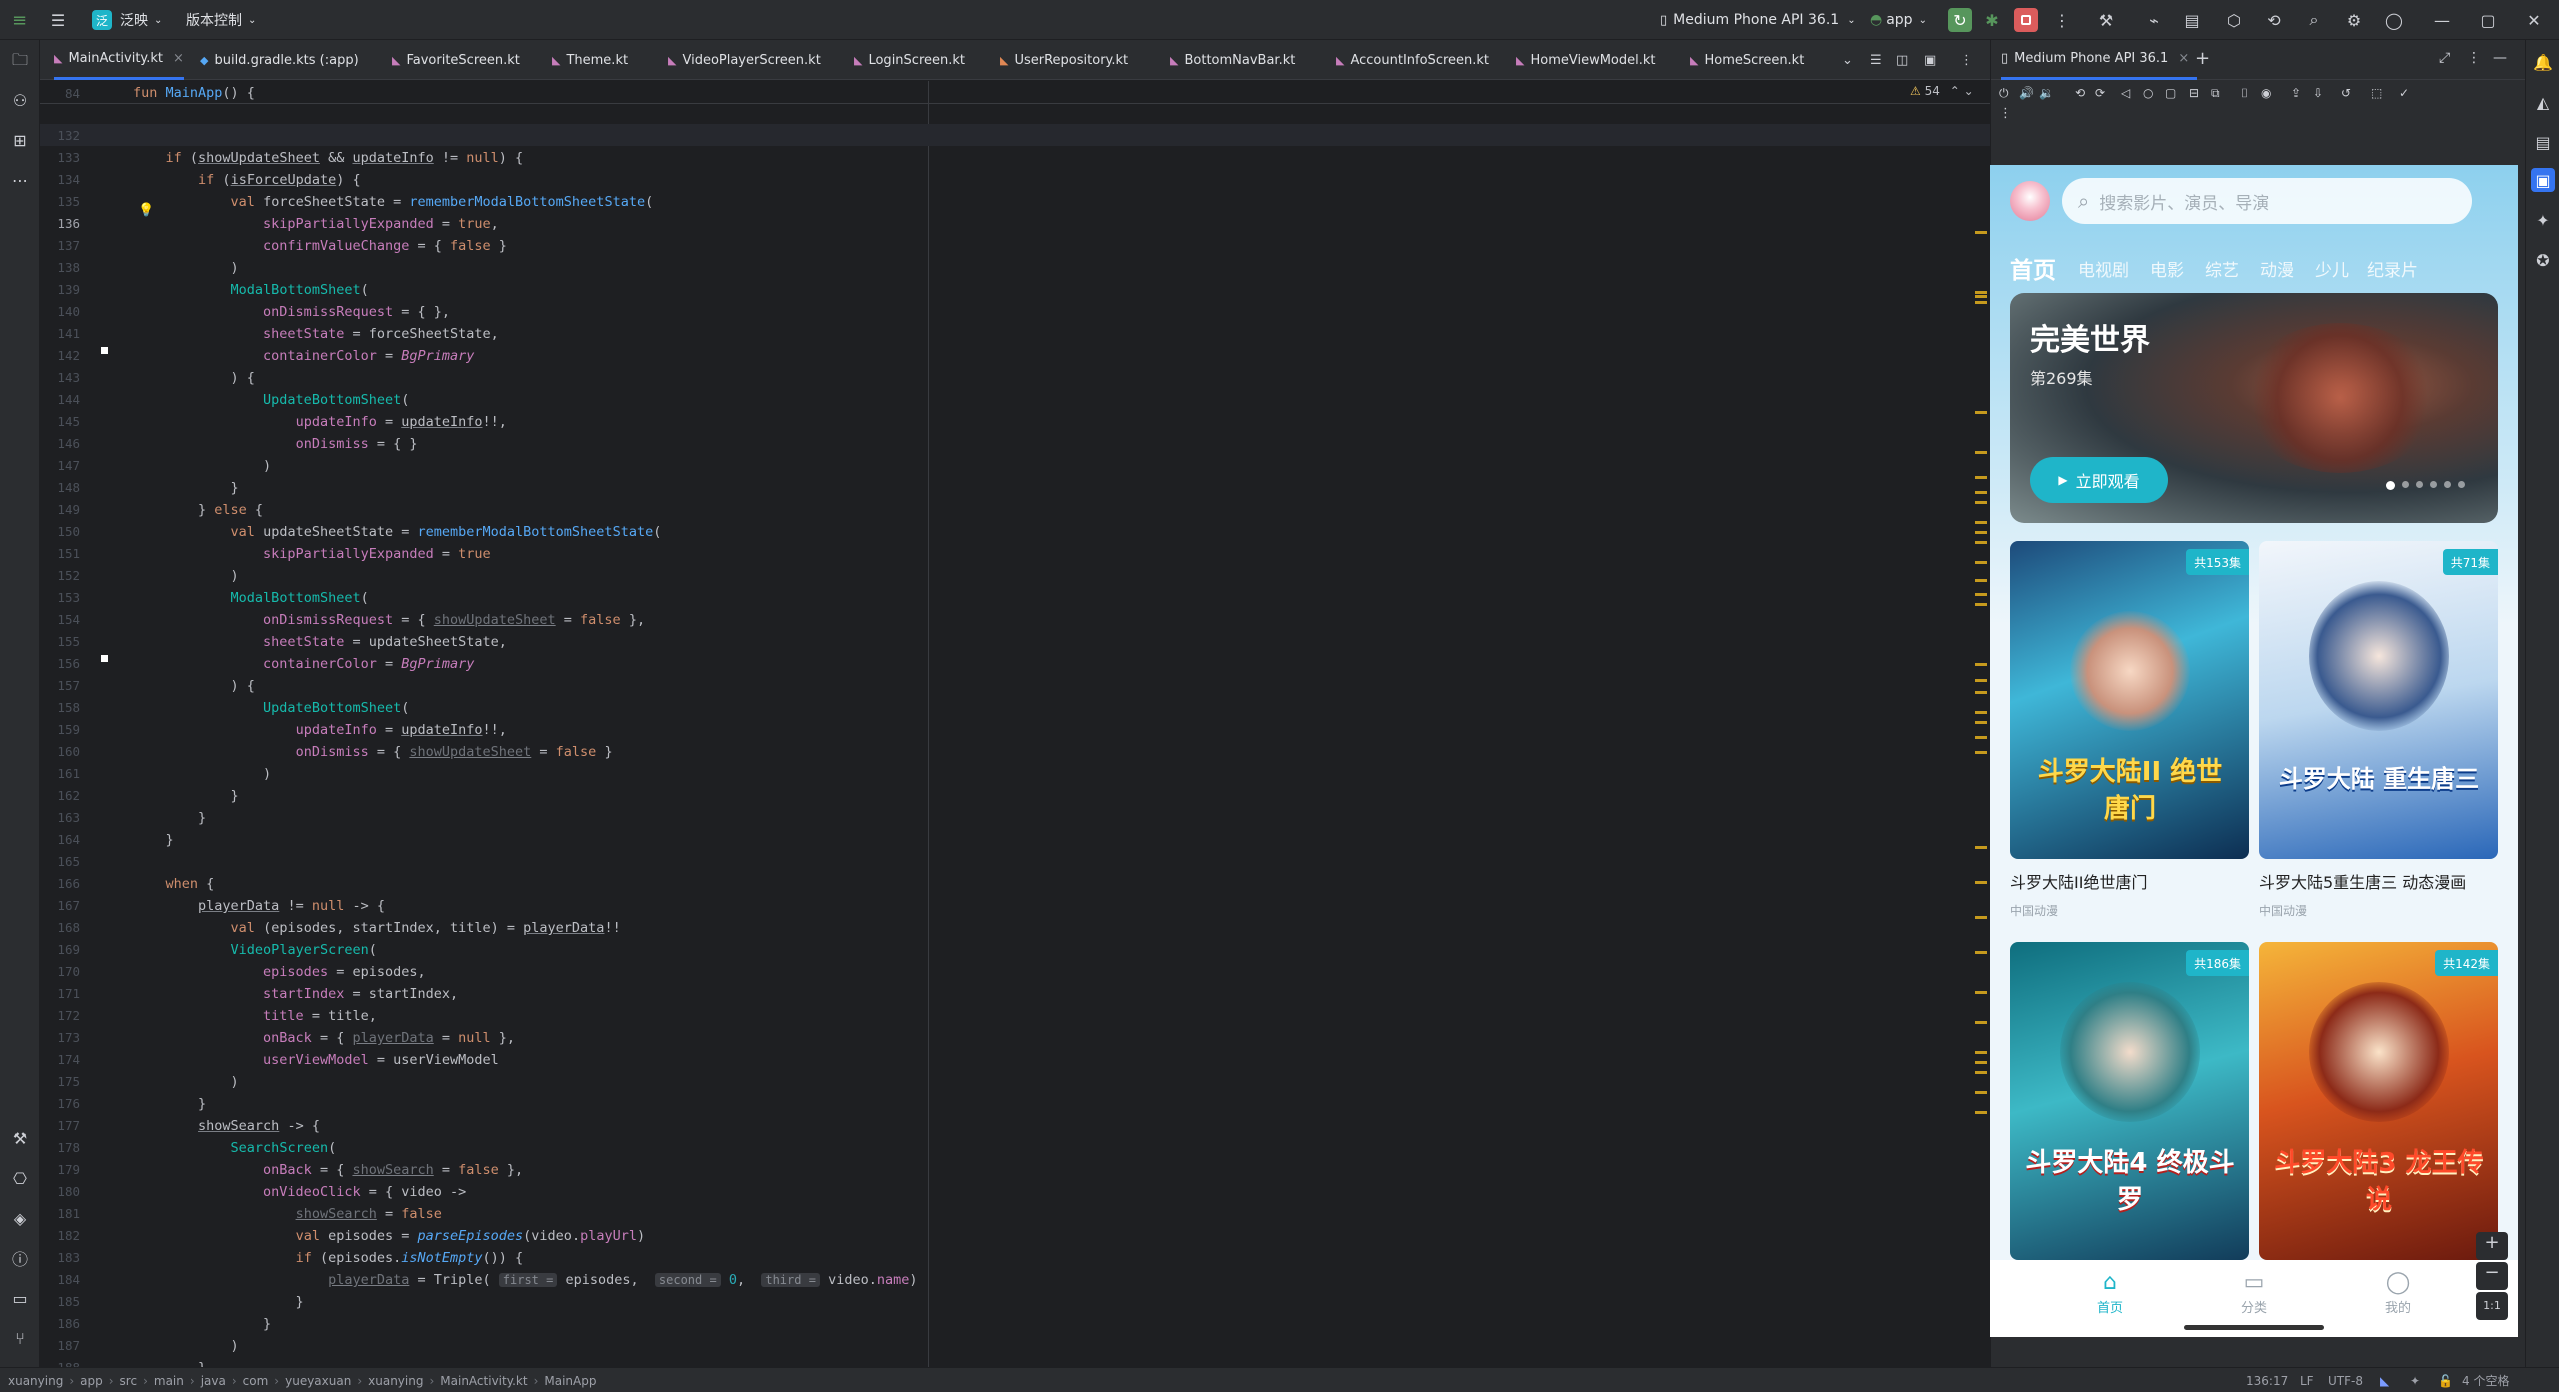 The height and width of the screenshot is (1392, 2559). What do you see at coordinates (2354, 20) in the screenshot?
I see `settings-gear-icon: ⚙` at bounding box center [2354, 20].